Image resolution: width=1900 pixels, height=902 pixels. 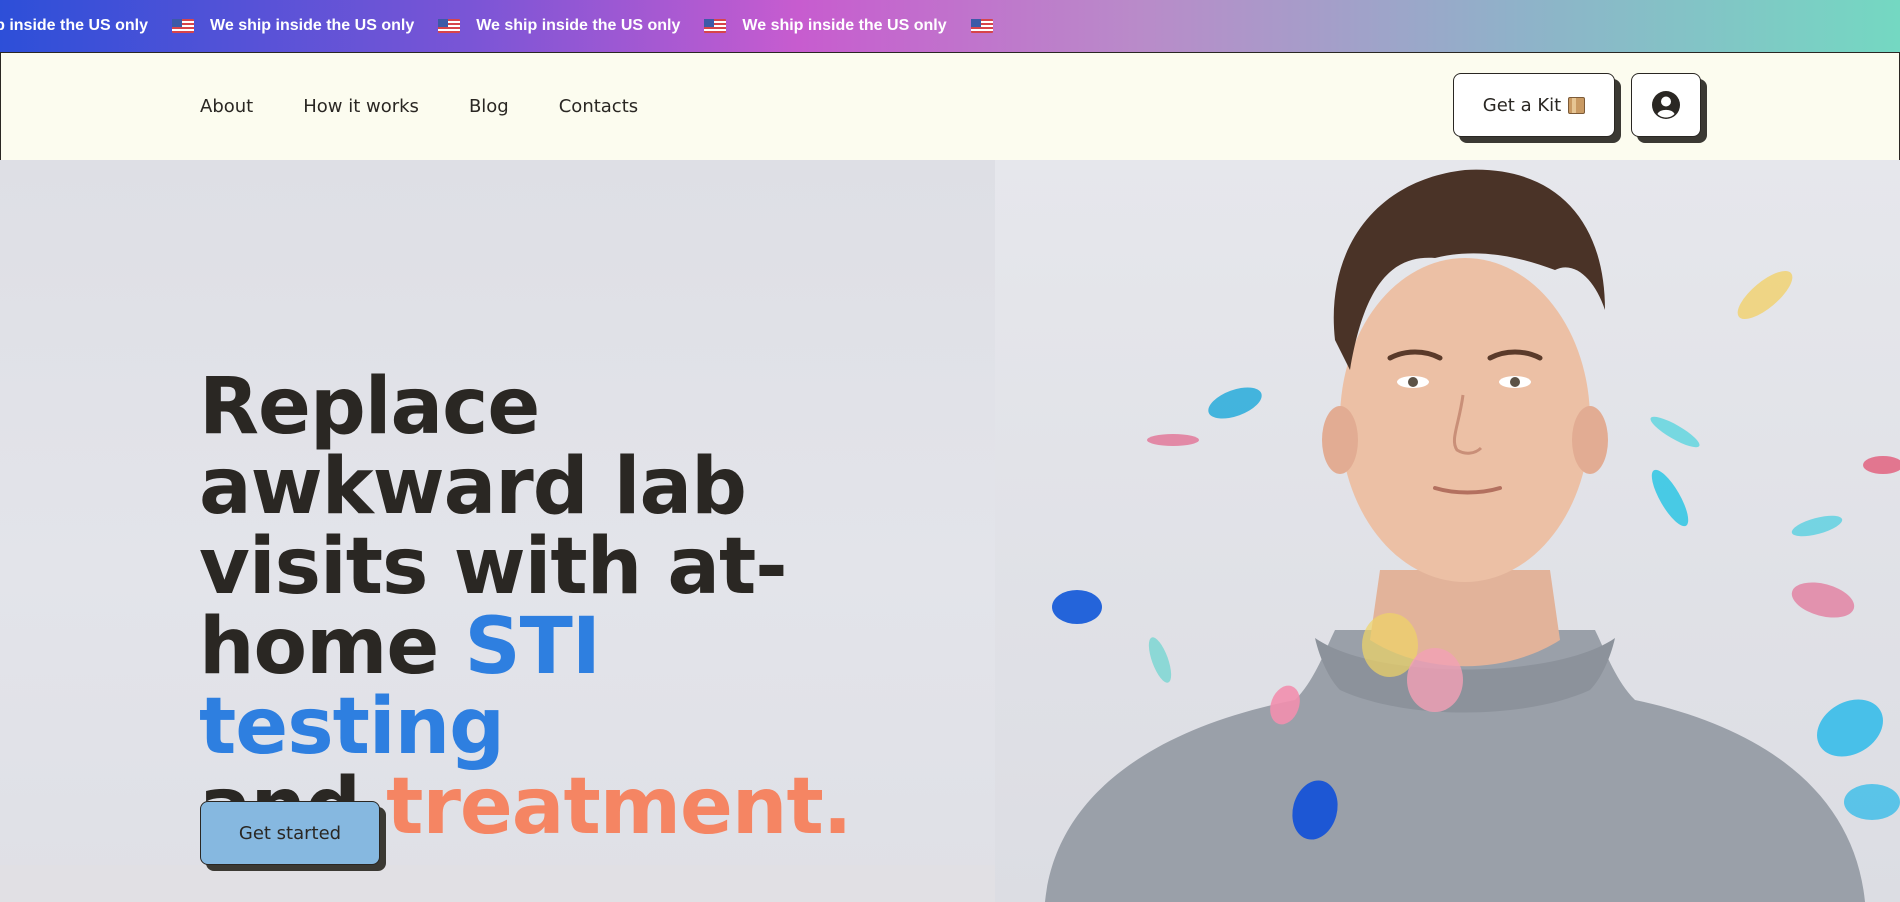 What do you see at coordinates (369, 407) in the screenshot?
I see `headline-line-1: Replace` at bounding box center [369, 407].